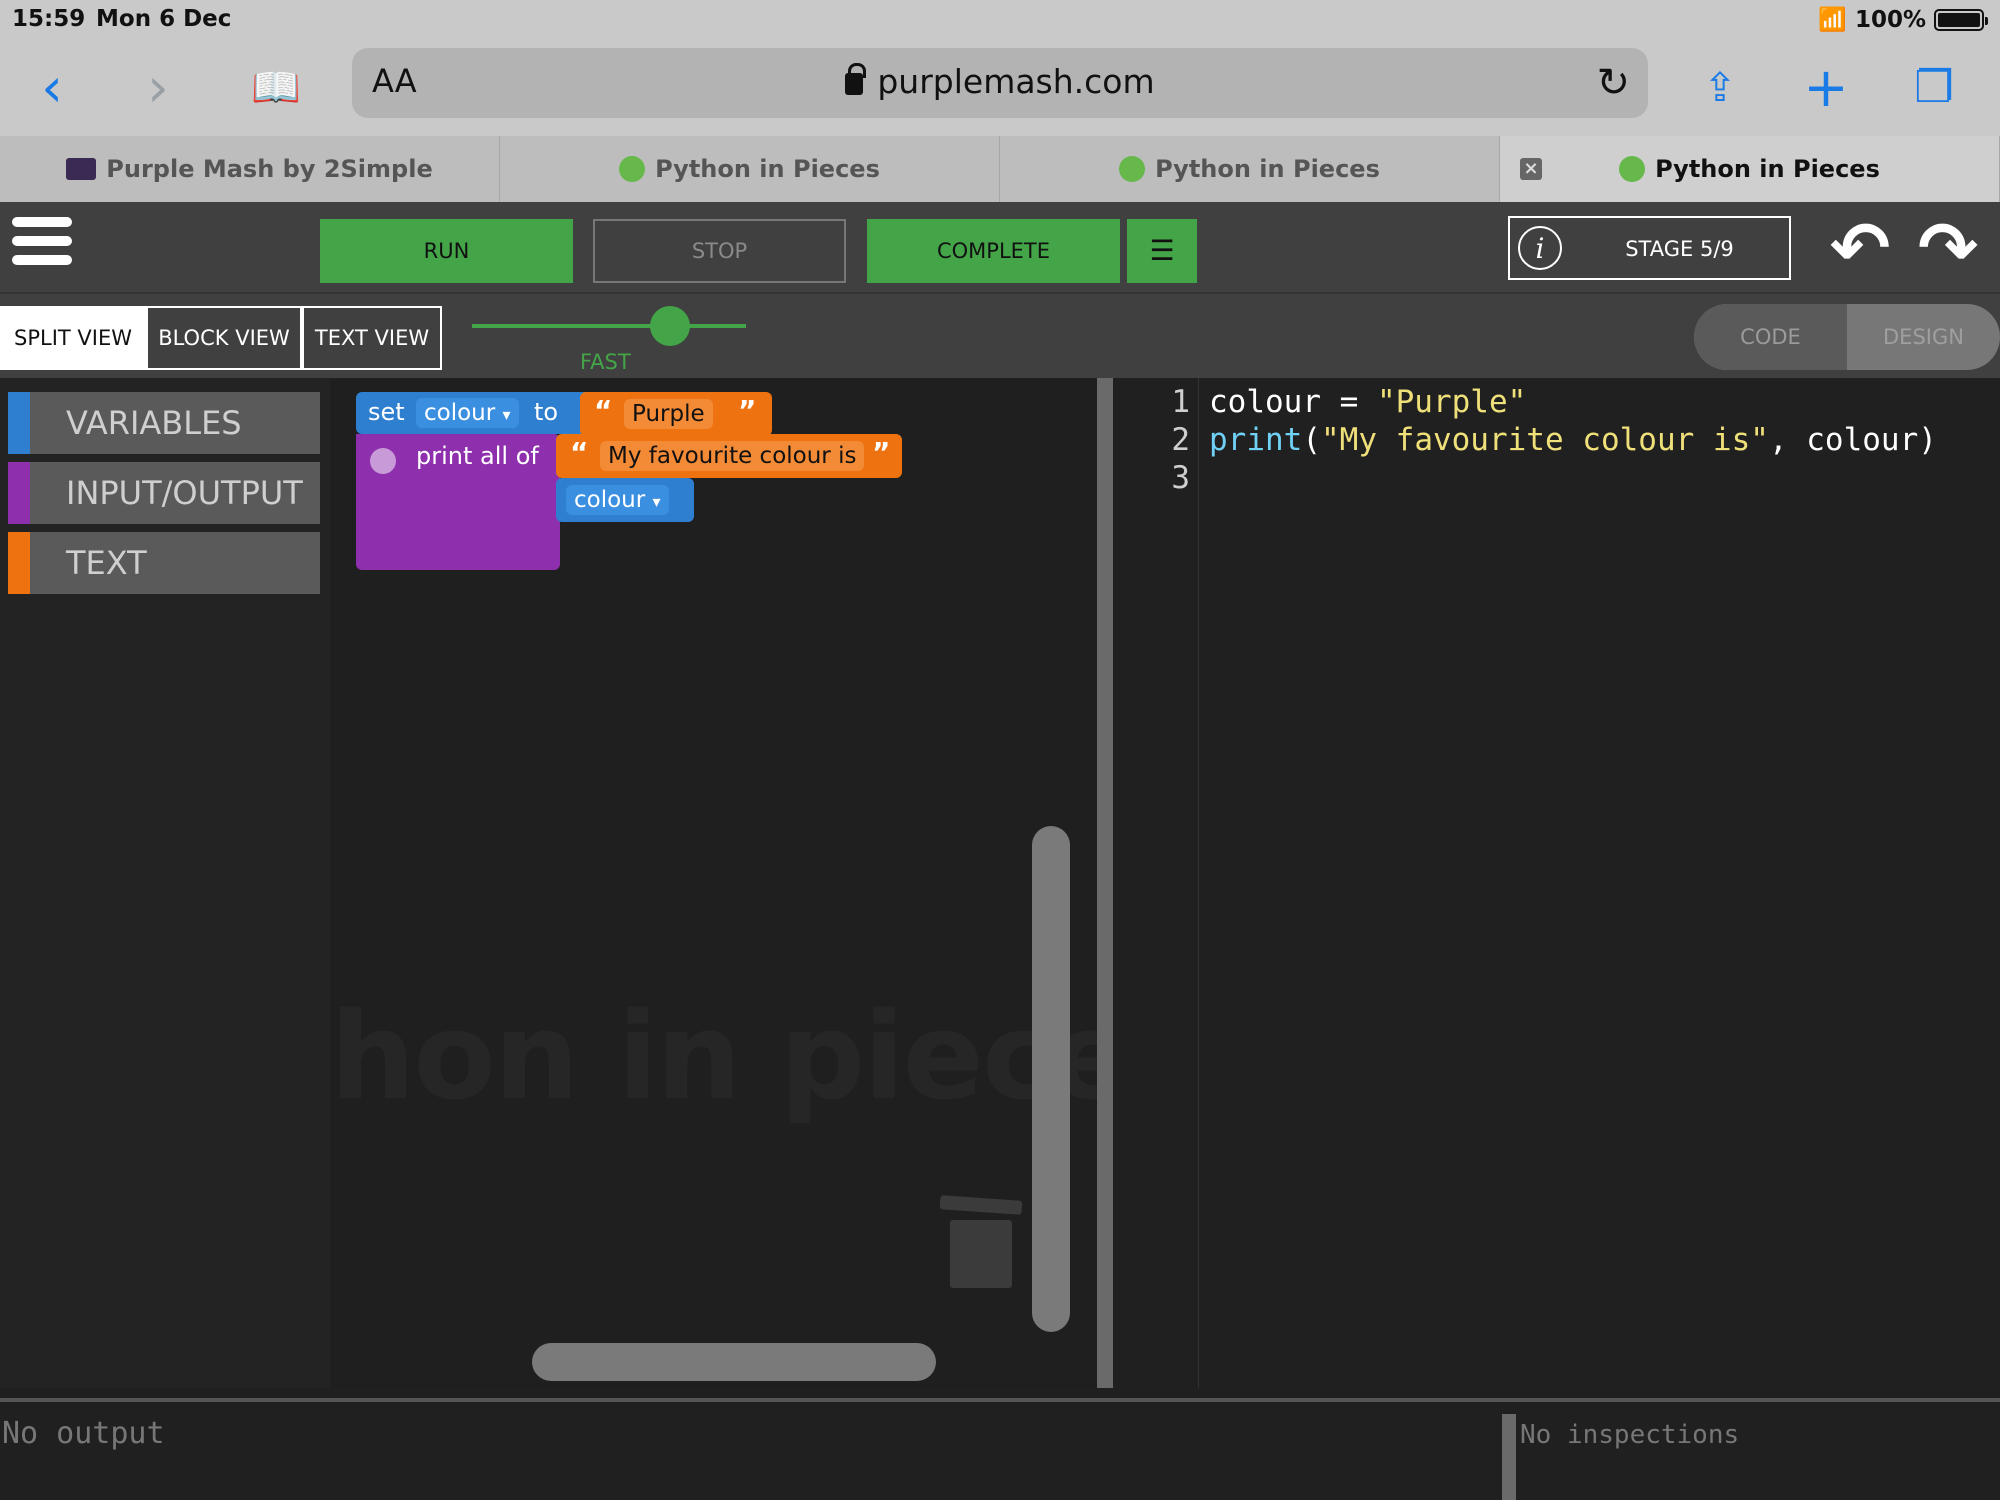 The width and height of the screenshot is (2000, 1500). I want to click on code-string: "Purple", so click(1451, 402).